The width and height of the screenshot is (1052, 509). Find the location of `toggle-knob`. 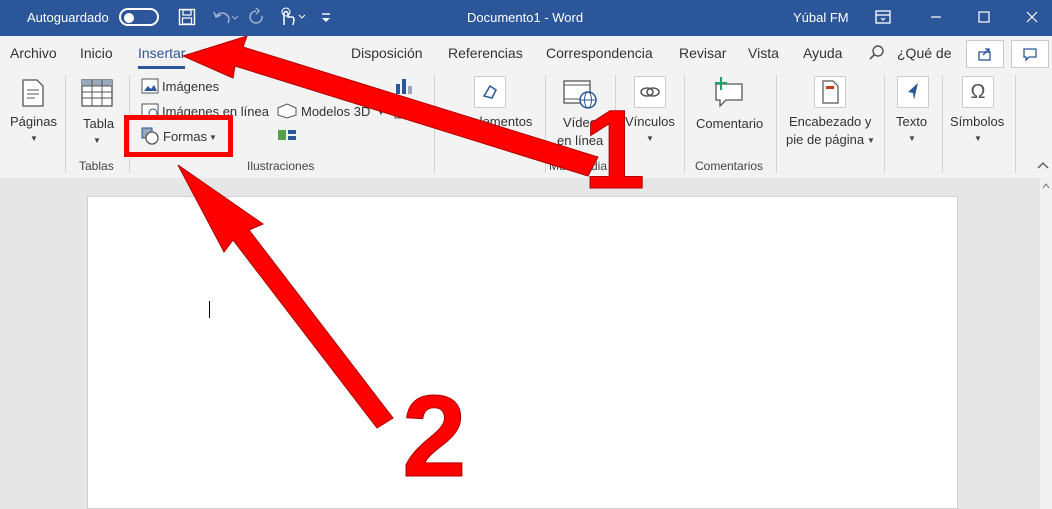

toggle-knob is located at coordinates (129, 18).